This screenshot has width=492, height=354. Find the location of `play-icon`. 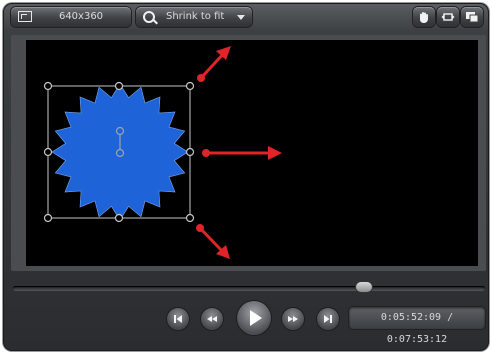

play-icon is located at coordinates (256, 318).